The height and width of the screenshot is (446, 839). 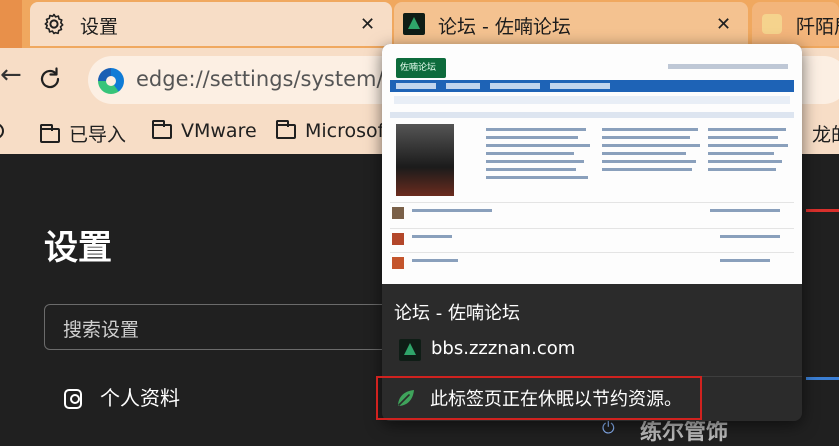 I want to click on address-url: edge://settings/system/ma, so click(x=276, y=79).